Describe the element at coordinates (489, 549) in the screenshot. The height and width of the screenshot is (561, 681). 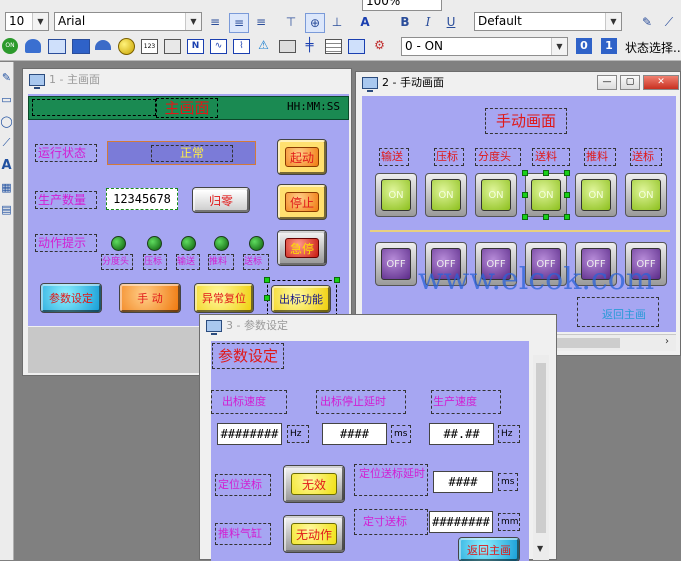
I see `param-back-button: 返回主画` at that location.